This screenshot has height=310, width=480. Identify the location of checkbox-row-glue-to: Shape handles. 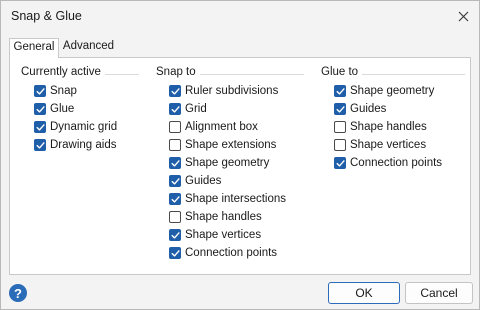
(380, 127).